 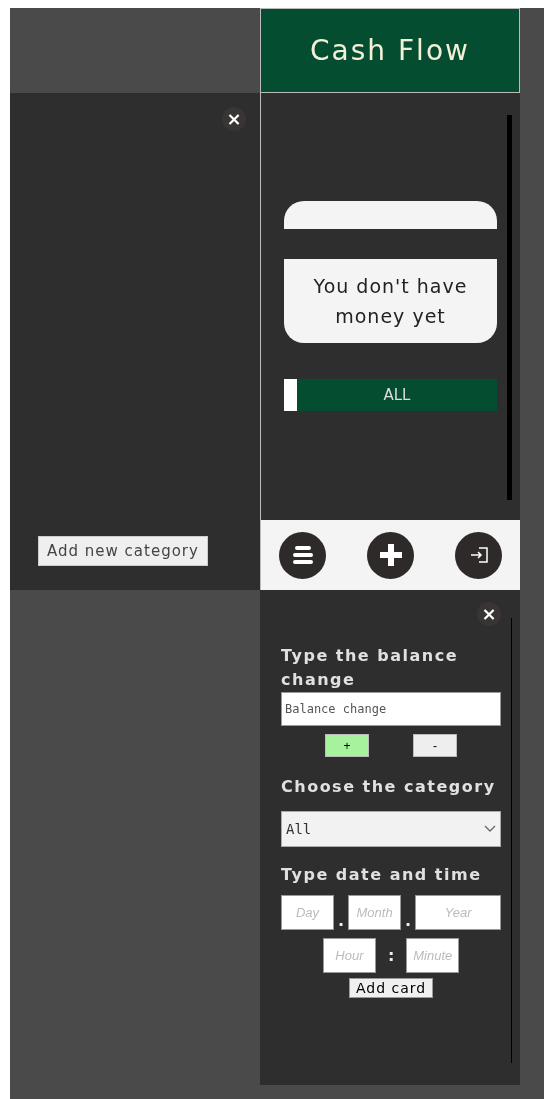 I want to click on exit-button, so click(x=478, y=555).